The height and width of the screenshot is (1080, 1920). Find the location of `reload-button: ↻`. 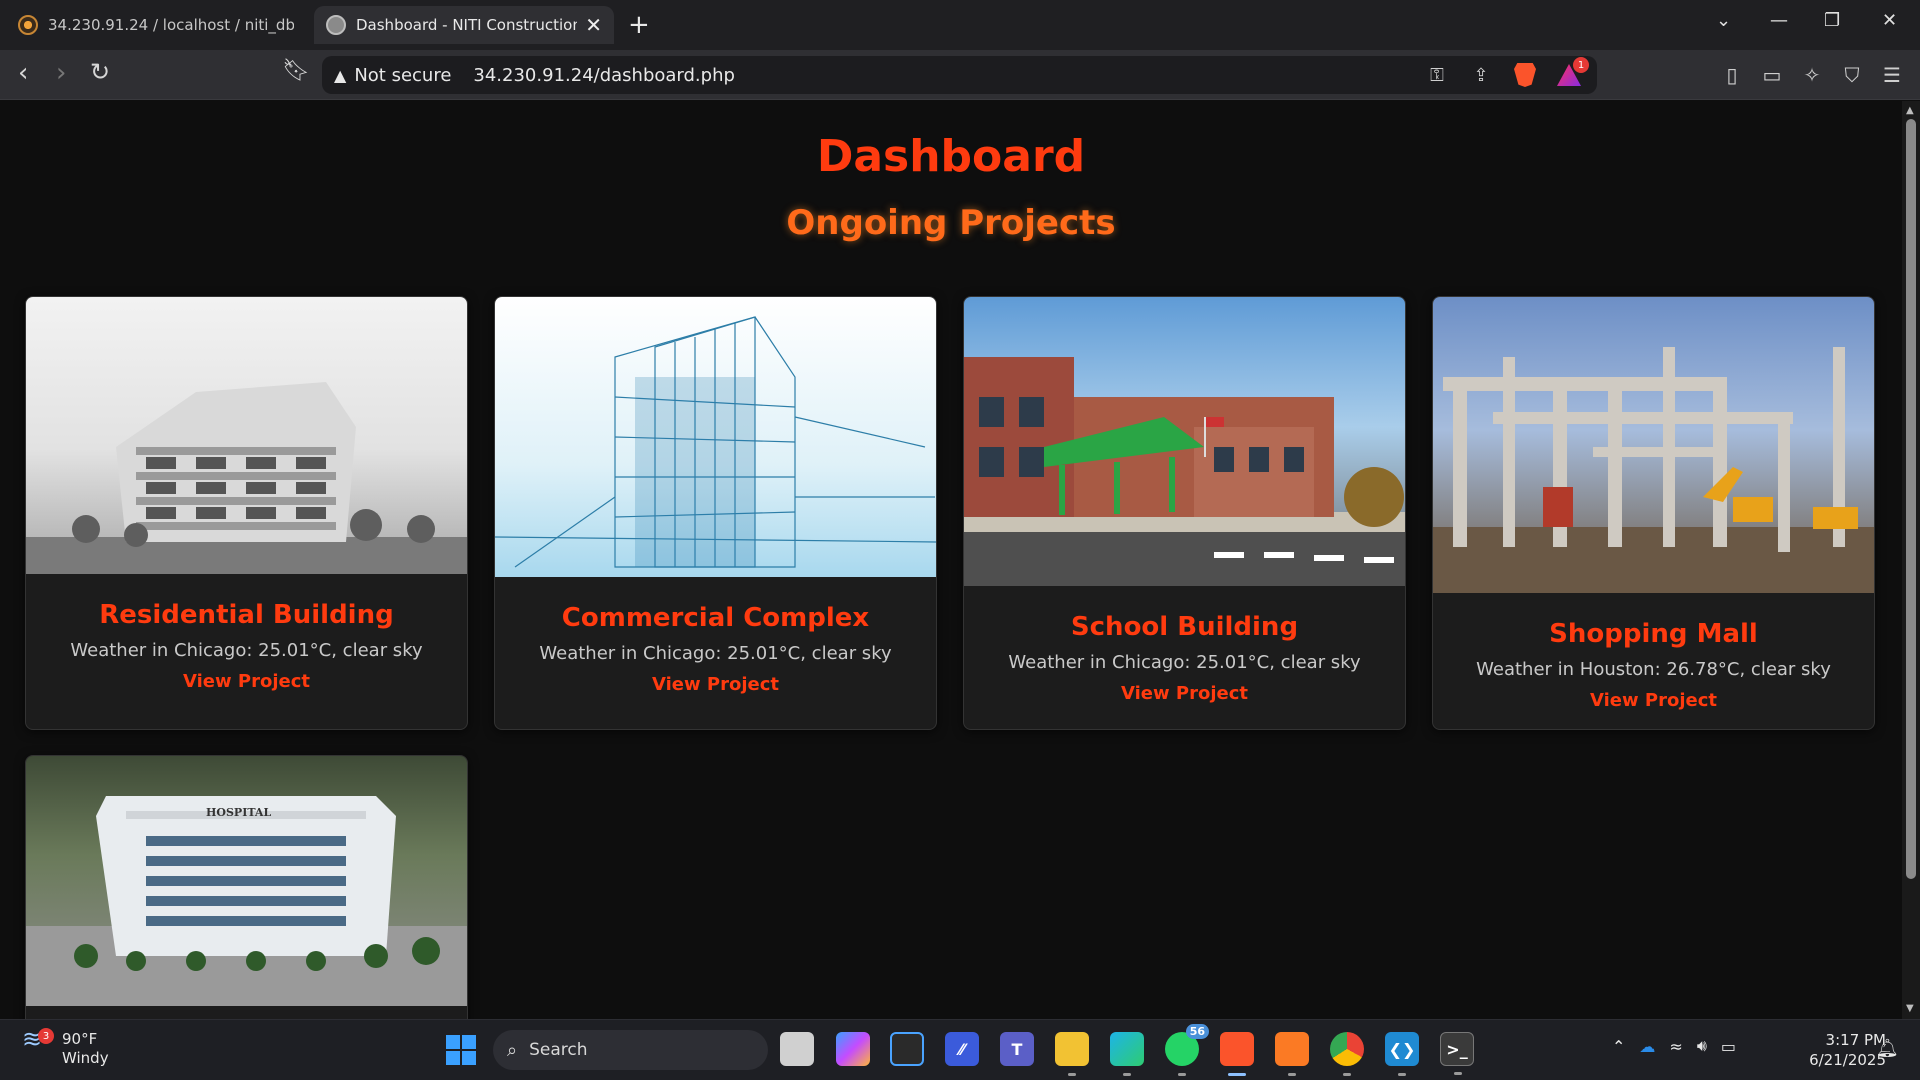

reload-button: ↻ is located at coordinates (100, 72).